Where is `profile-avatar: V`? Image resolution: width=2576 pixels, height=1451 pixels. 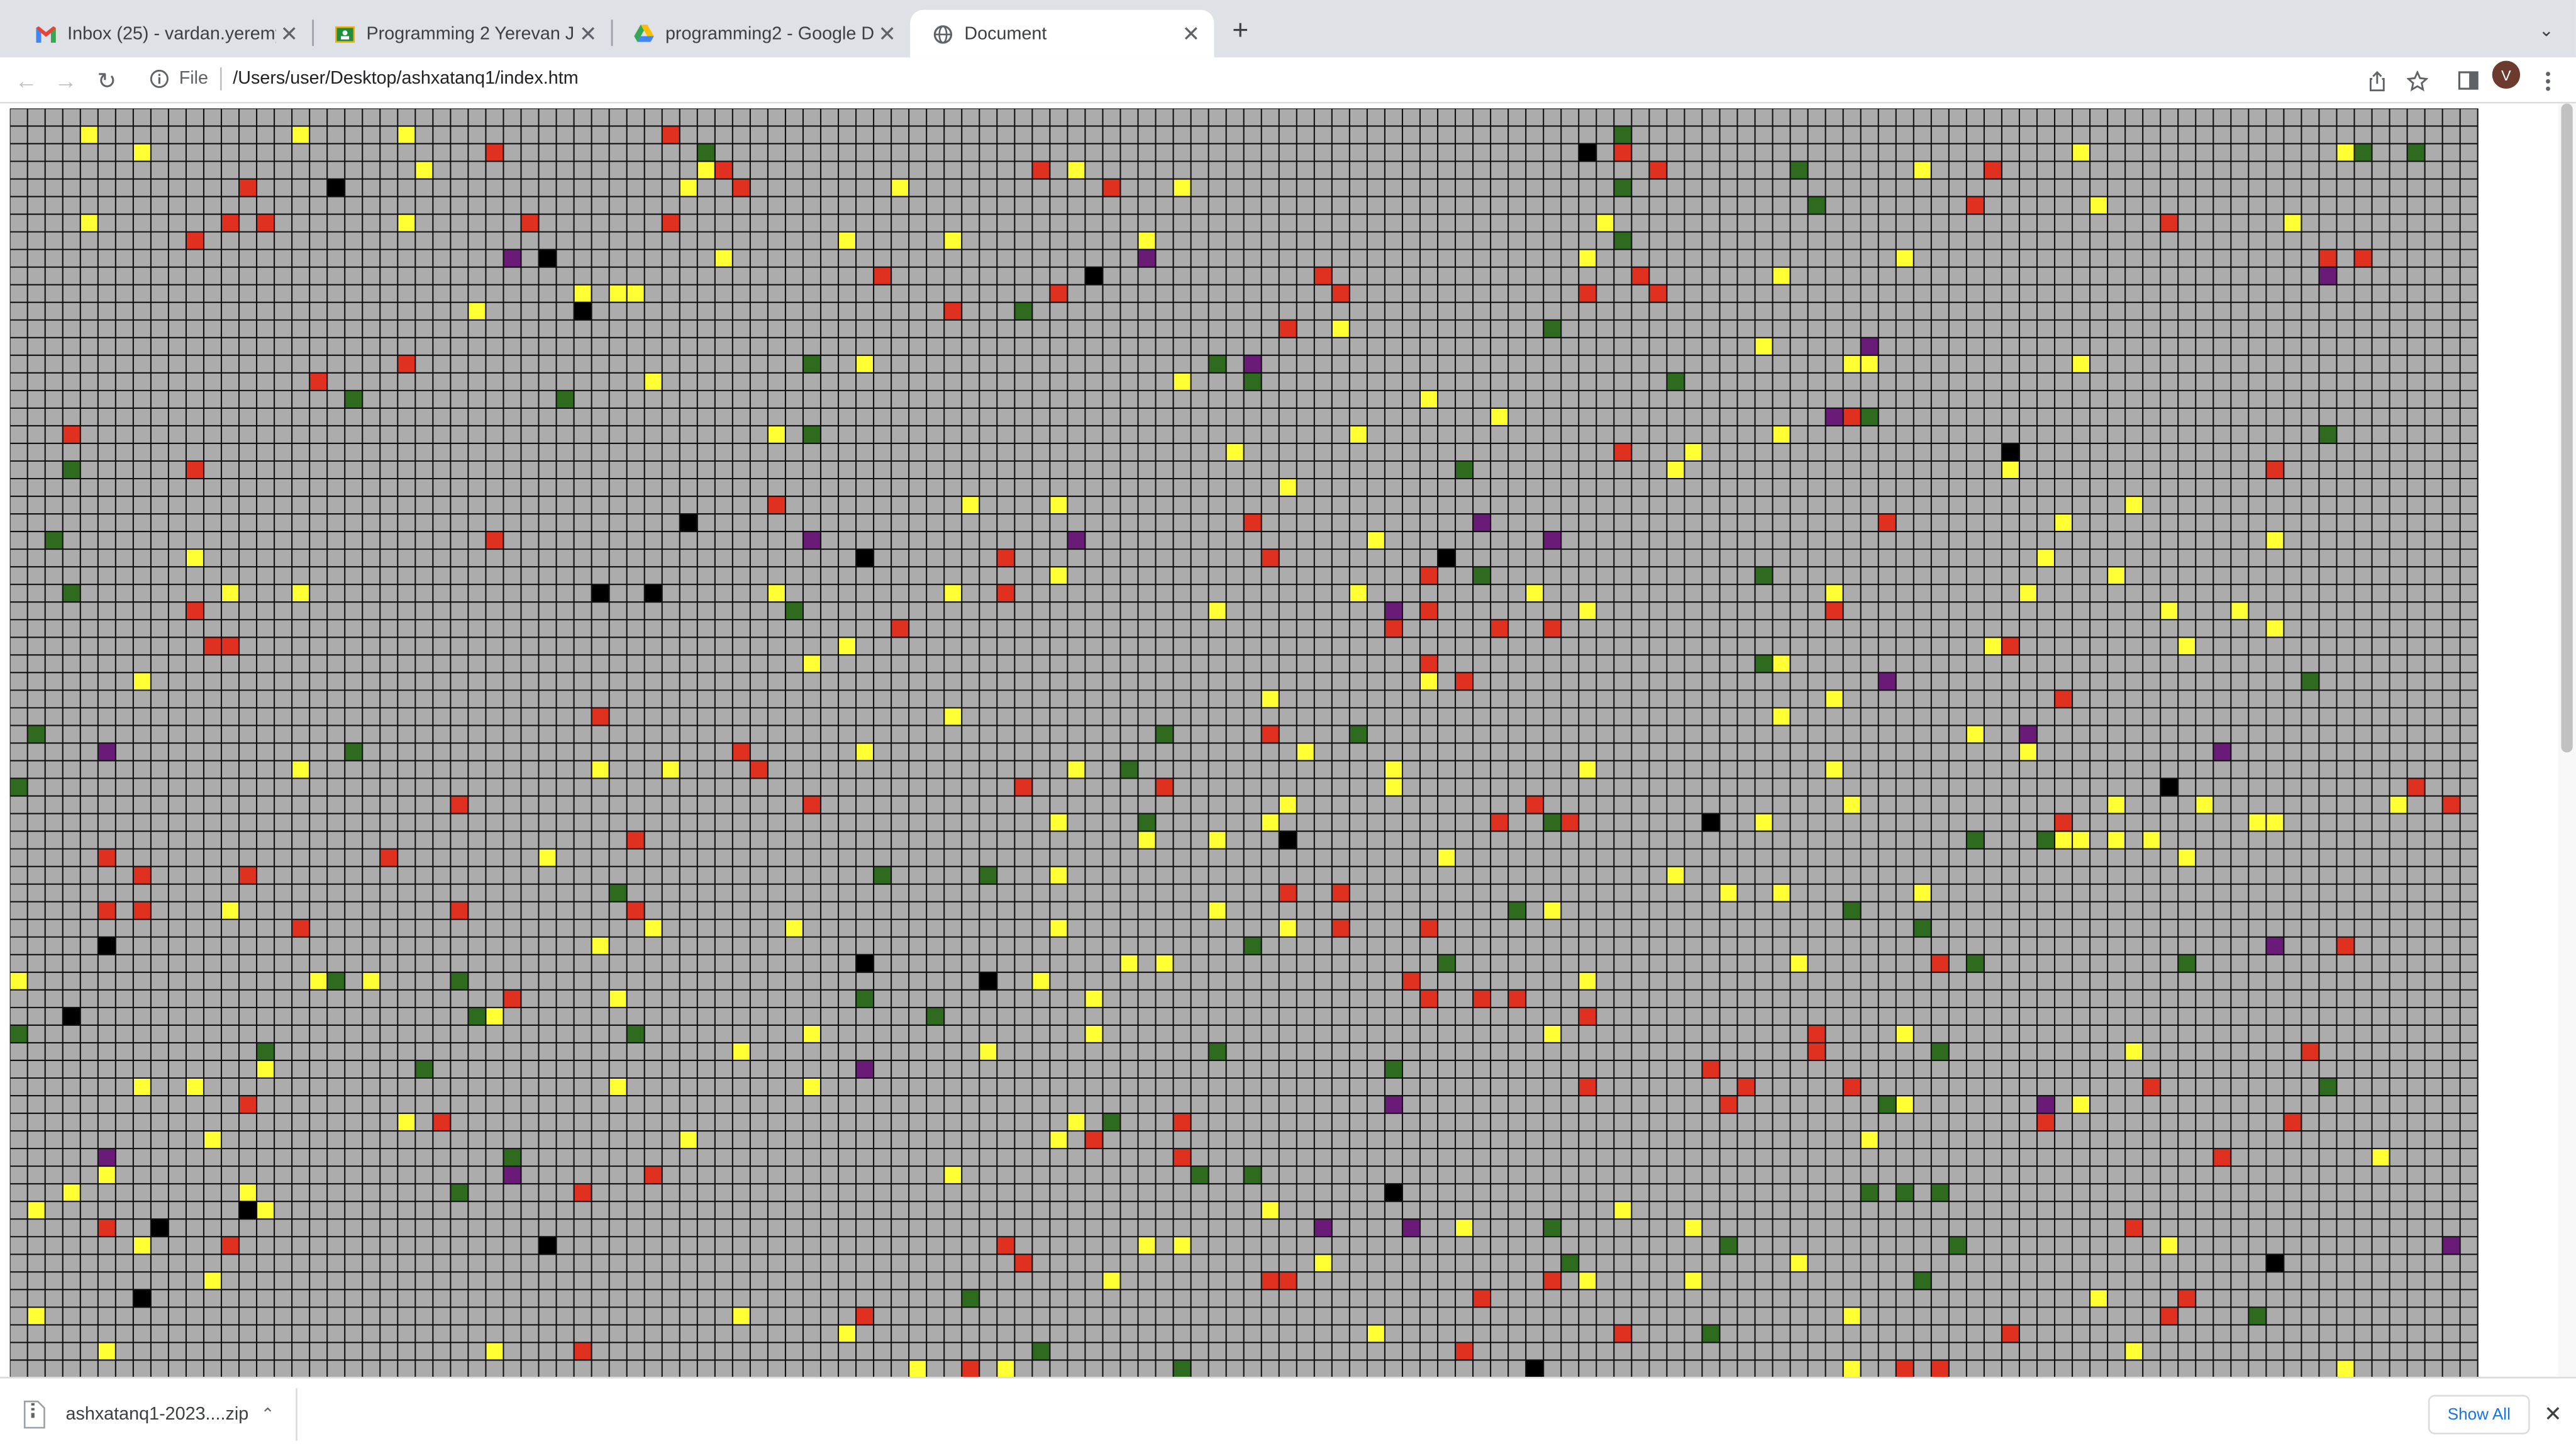 profile-avatar: V is located at coordinates (2506, 75).